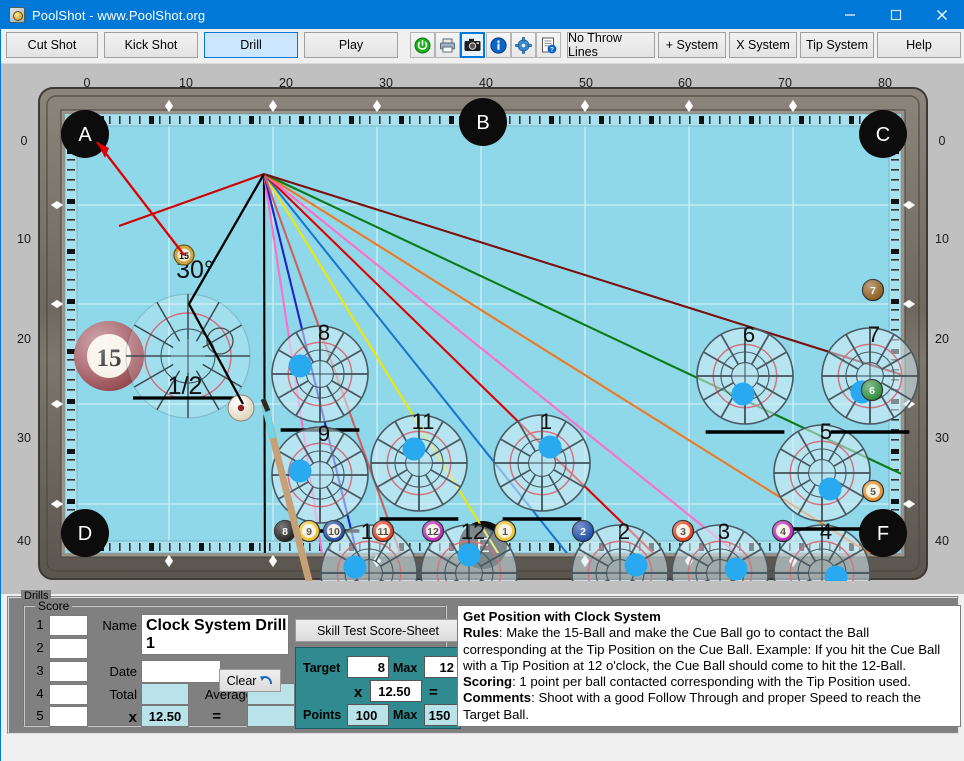 Image resolution: width=964 pixels, height=761 pixels. Describe the element at coordinates (123, 694) in the screenshot. I see `total-label: Total` at that location.